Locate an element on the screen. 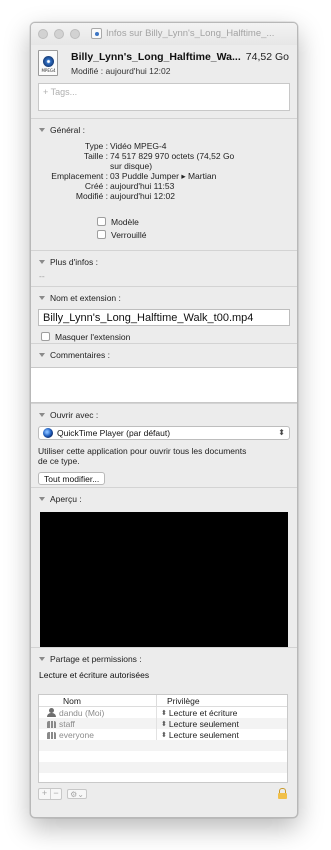  comments-title: Commentaires : is located at coordinates (80, 355).